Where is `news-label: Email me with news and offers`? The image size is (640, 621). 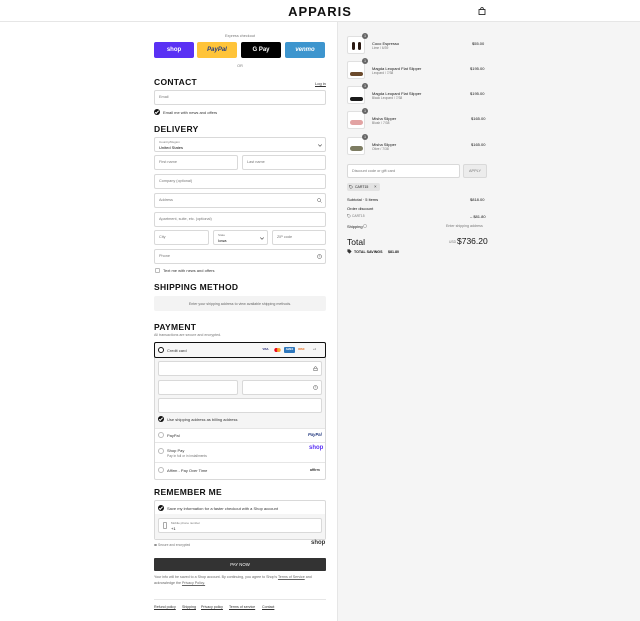 news-label: Email me with news and offers is located at coordinates (190, 112).